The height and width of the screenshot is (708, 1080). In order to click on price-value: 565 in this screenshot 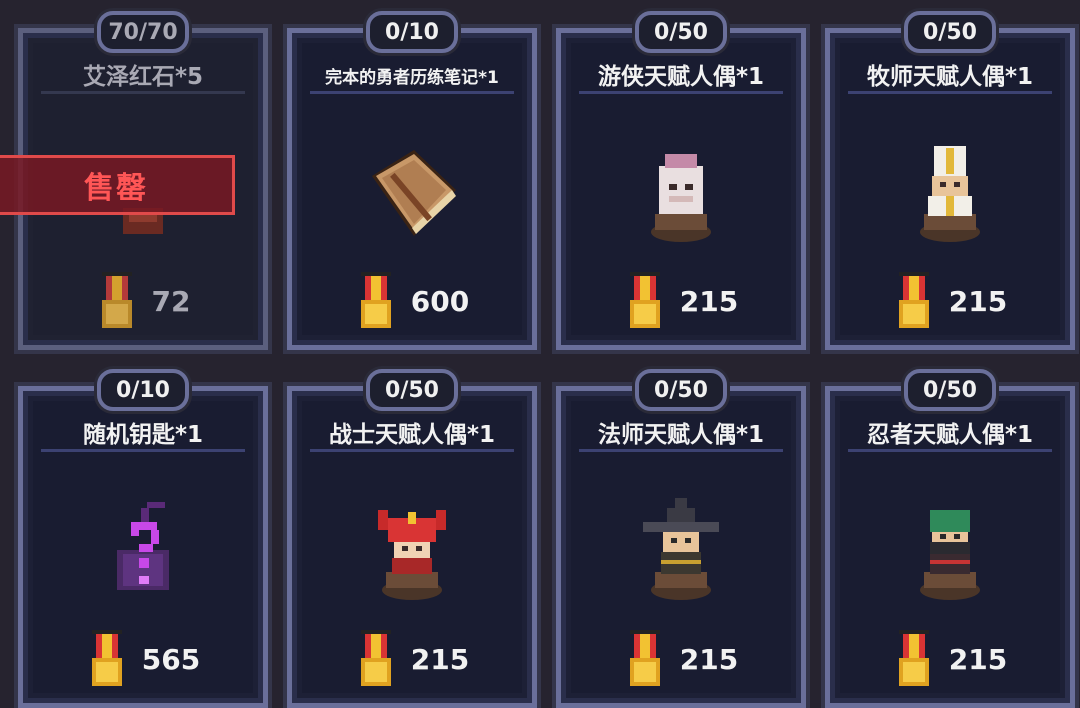, I will do `click(171, 659)`.